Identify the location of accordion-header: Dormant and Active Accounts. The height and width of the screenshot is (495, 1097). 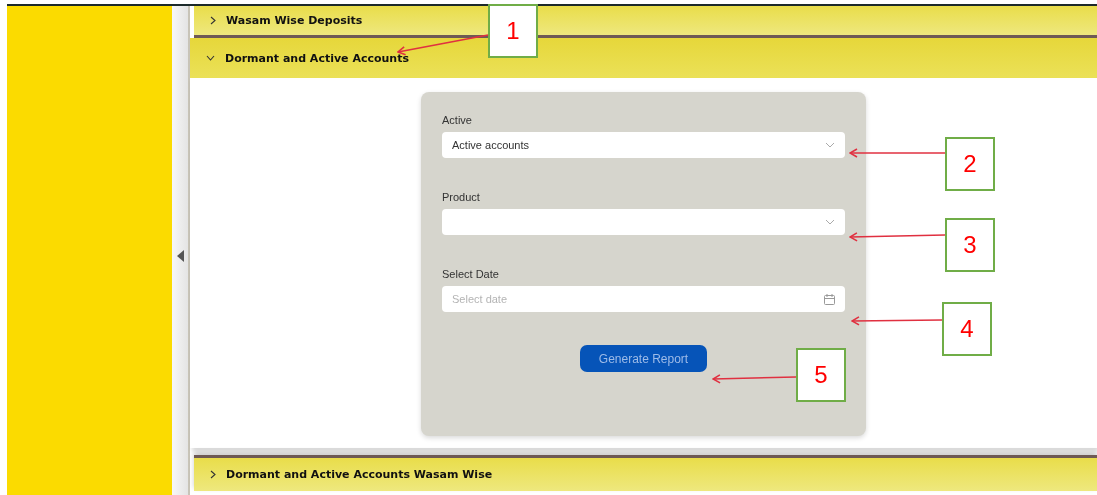
(643, 58).